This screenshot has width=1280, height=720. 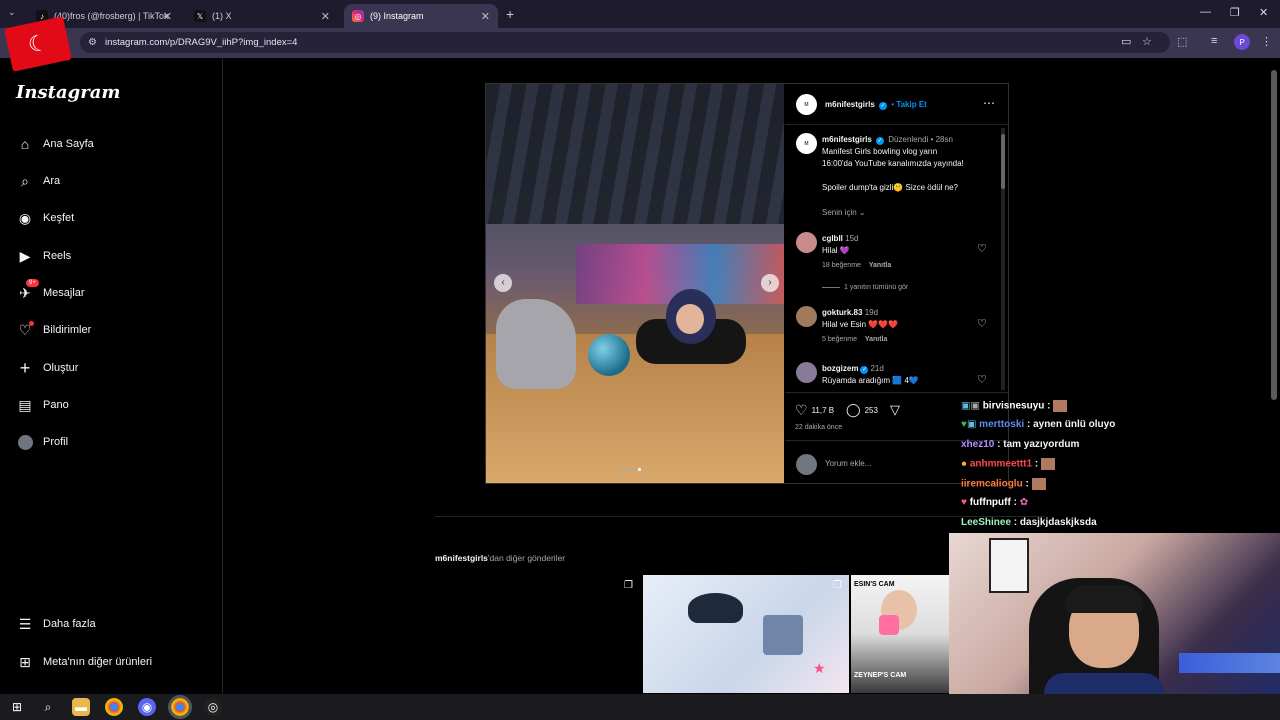 I want to click on bookmark-star-icon: ☆, so click(x=1147, y=41).